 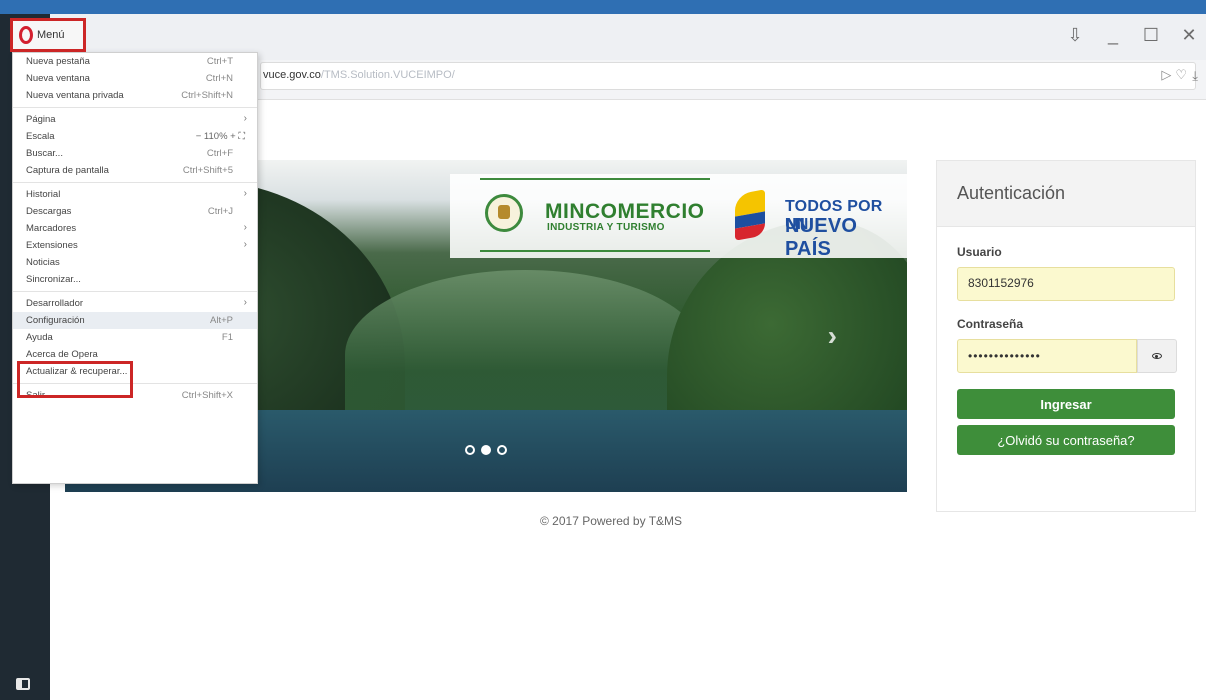 What do you see at coordinates (135, 136) in the screenshot?
I see `menu-item: Escala − 110% + ⛶` at bounding box center [135, 136].